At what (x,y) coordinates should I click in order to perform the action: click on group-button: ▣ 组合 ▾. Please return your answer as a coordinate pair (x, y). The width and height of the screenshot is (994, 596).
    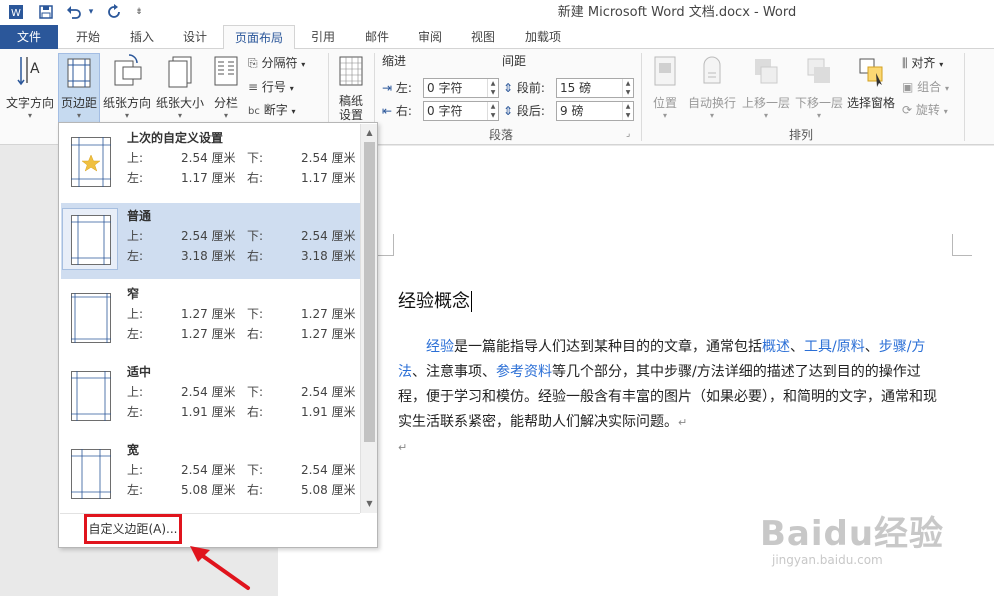
    Looking at the image, I should click on (925, 87).